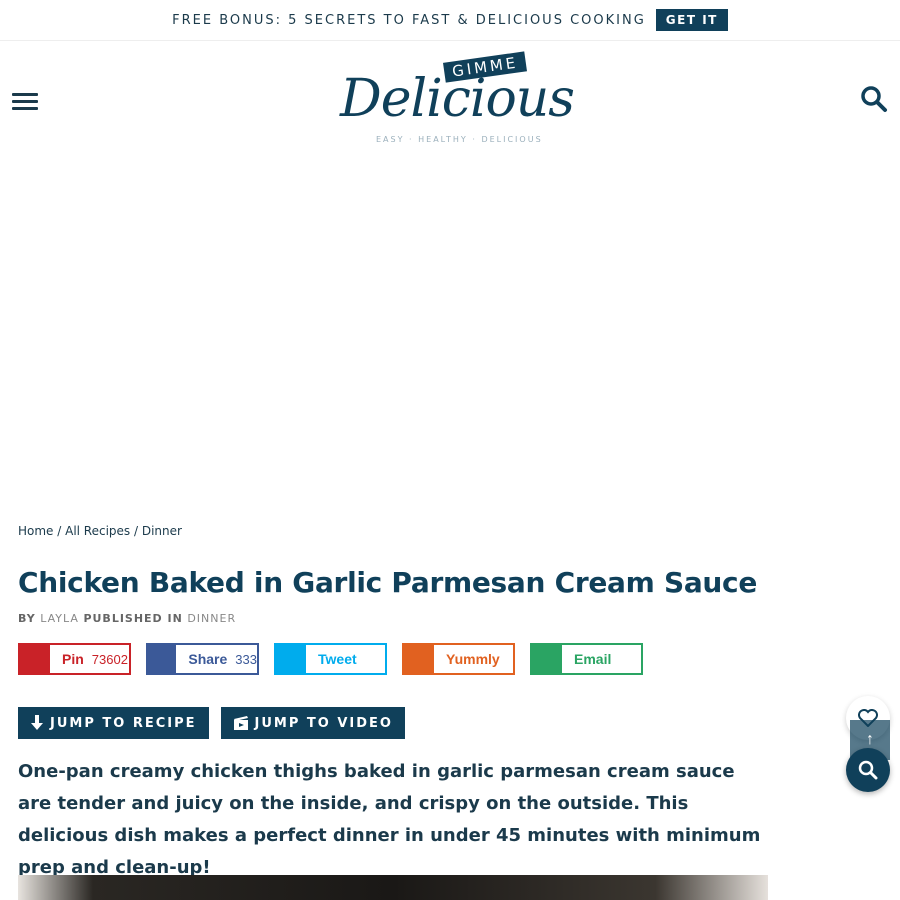  I want to click on pin-button: Pin 73602, so click(74, 659).